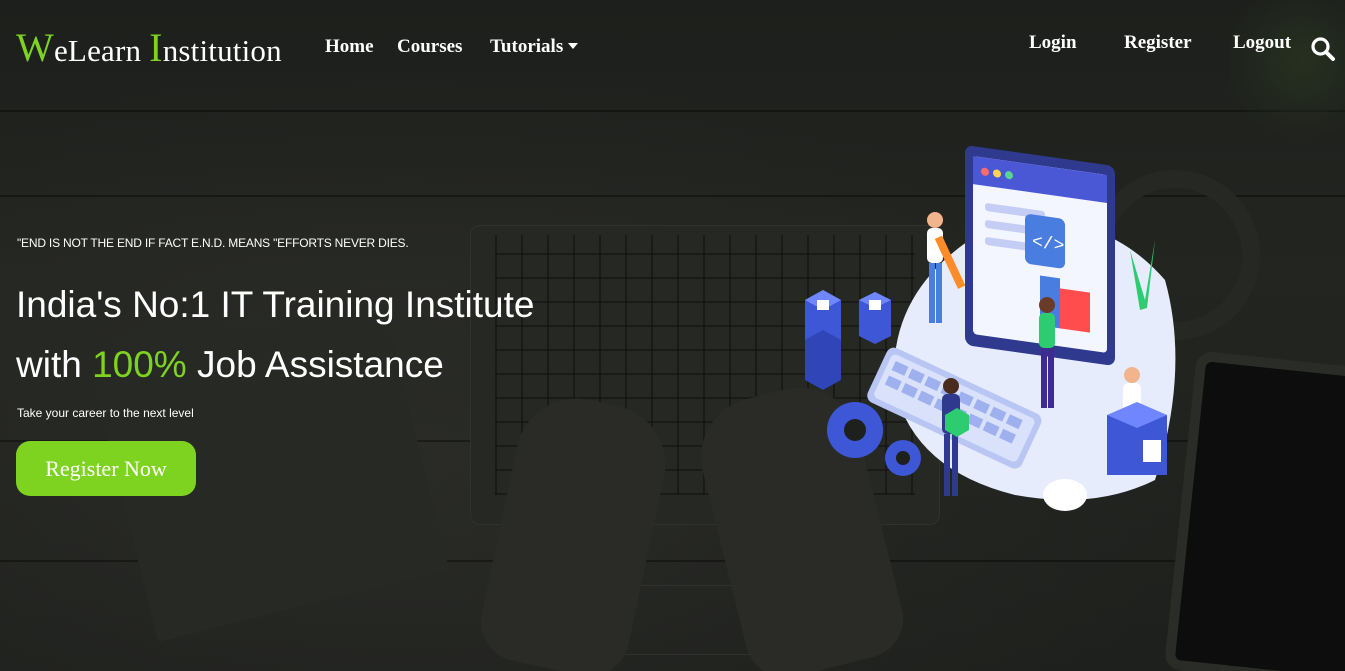 The width and height of the screenshot is (1345, 671). What do you see at coordinates (1262, 43) in the screenshot?
I see `nav-logout-link: Logout` at bounding box center [1262, 43].